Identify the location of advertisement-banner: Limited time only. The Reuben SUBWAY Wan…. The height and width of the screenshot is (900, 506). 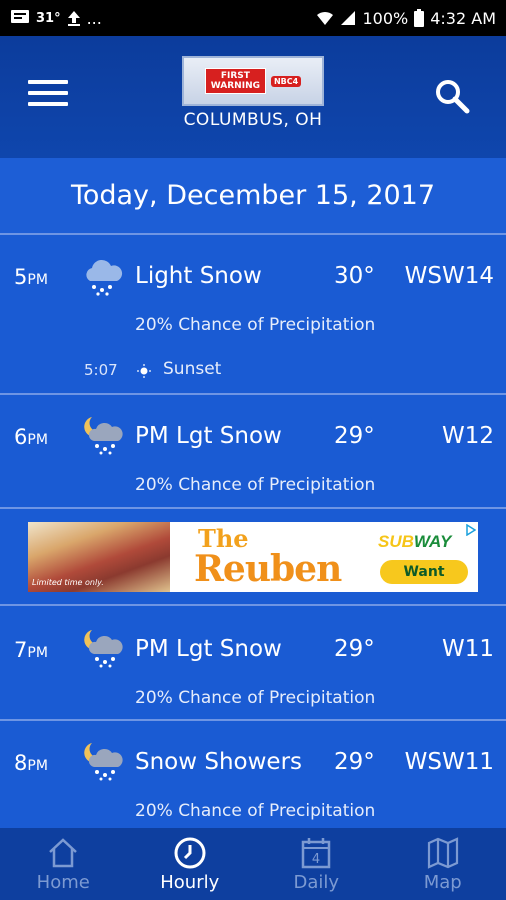
(253, 557).